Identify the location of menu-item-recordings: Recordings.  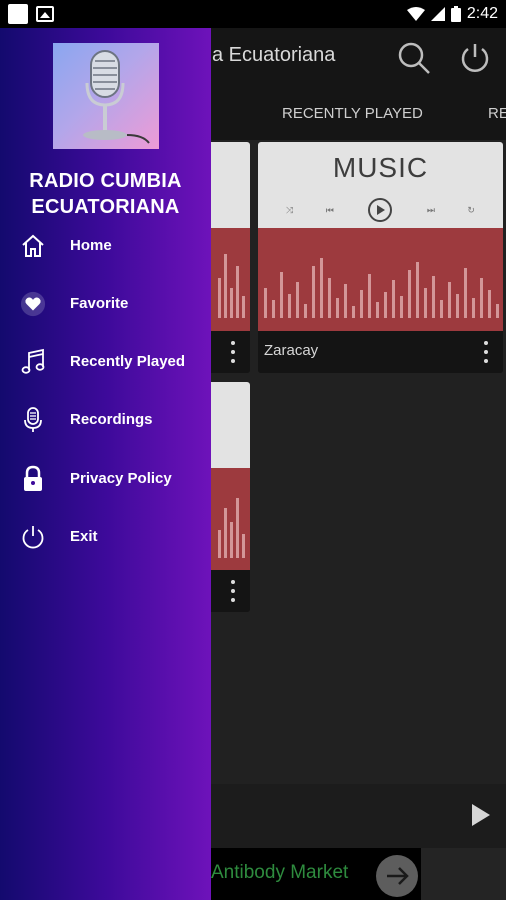
(105, 420).